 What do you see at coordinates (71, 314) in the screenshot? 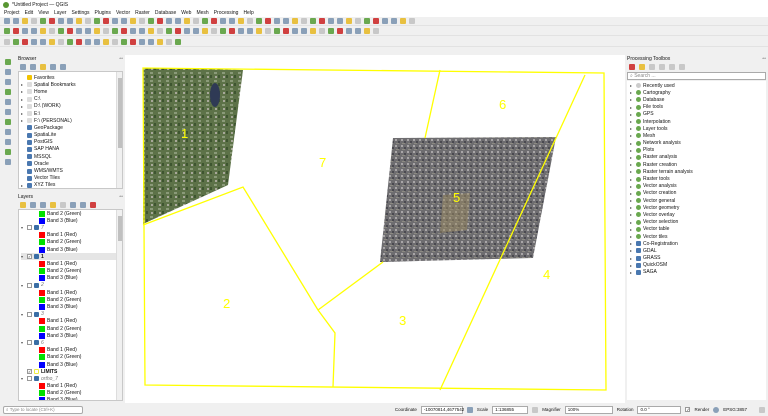
I see `layer-item: ▾ 3` at bounding box center [71, 314].